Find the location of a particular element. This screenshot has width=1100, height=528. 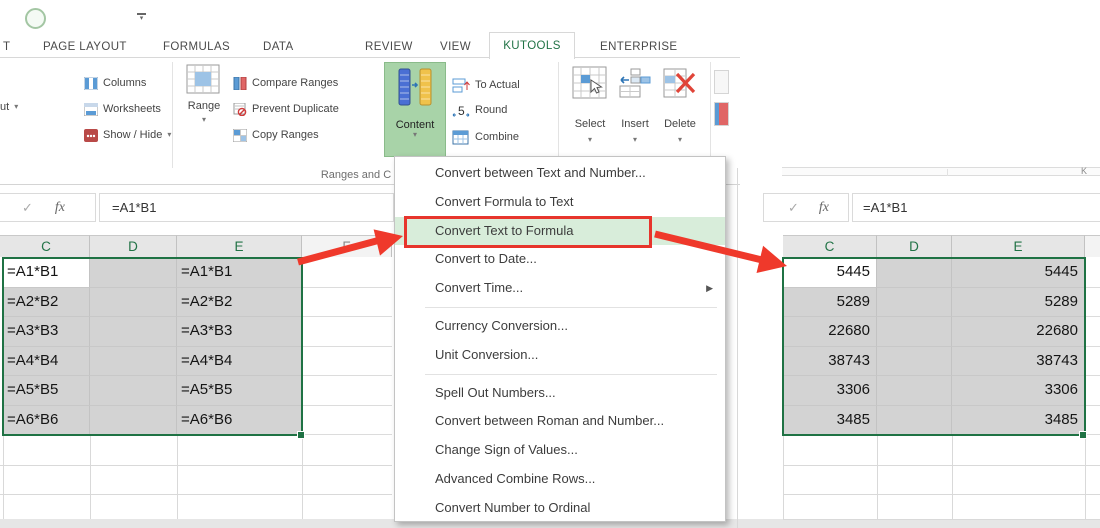

tab-data: DATA is located at coordinates (278, 47).